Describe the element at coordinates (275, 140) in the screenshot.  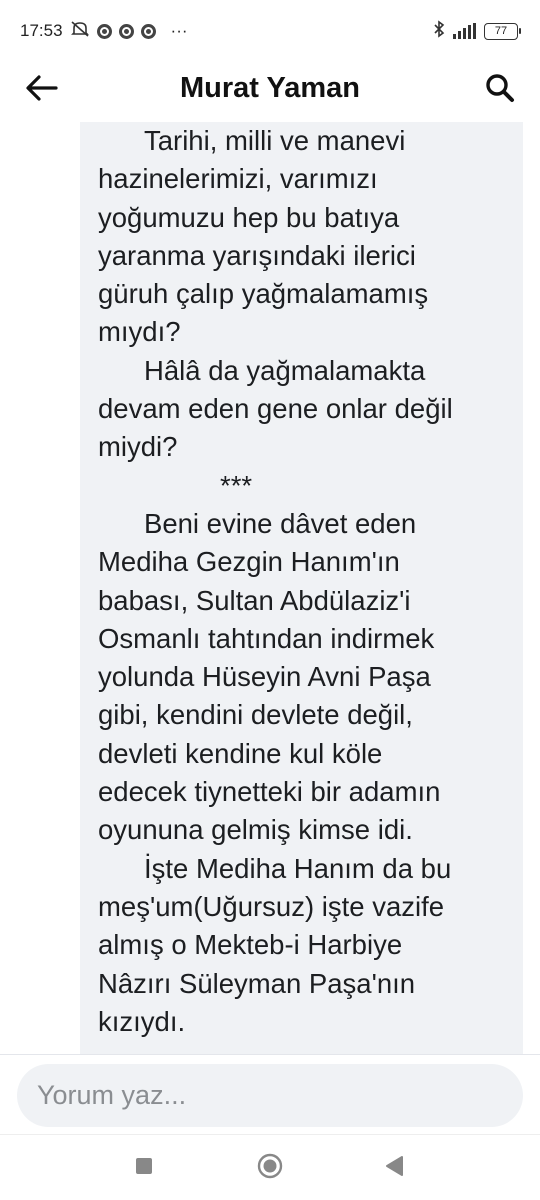
I see `post-line: Tarihi, milli ve manevi` at that location.